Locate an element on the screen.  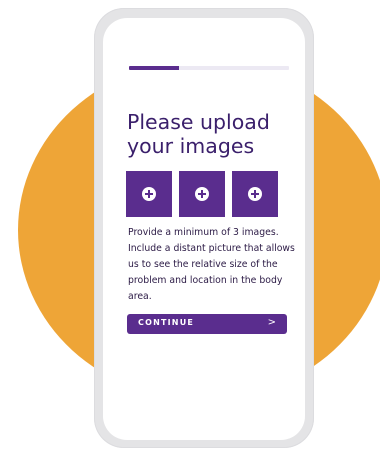
progress-bar is located at coordinates (209, 68).